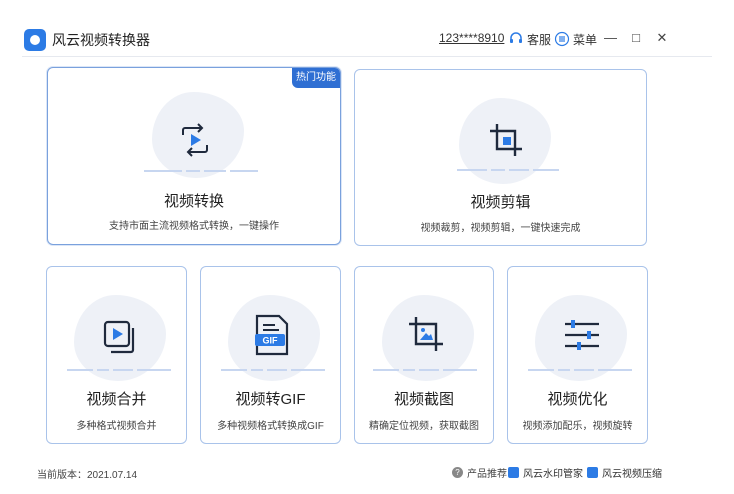 The width and height of the screenshot is (734, 494). Describe the element at coordinates (457, 472) in the screenshot. I see `question-icon: ?` at that location.